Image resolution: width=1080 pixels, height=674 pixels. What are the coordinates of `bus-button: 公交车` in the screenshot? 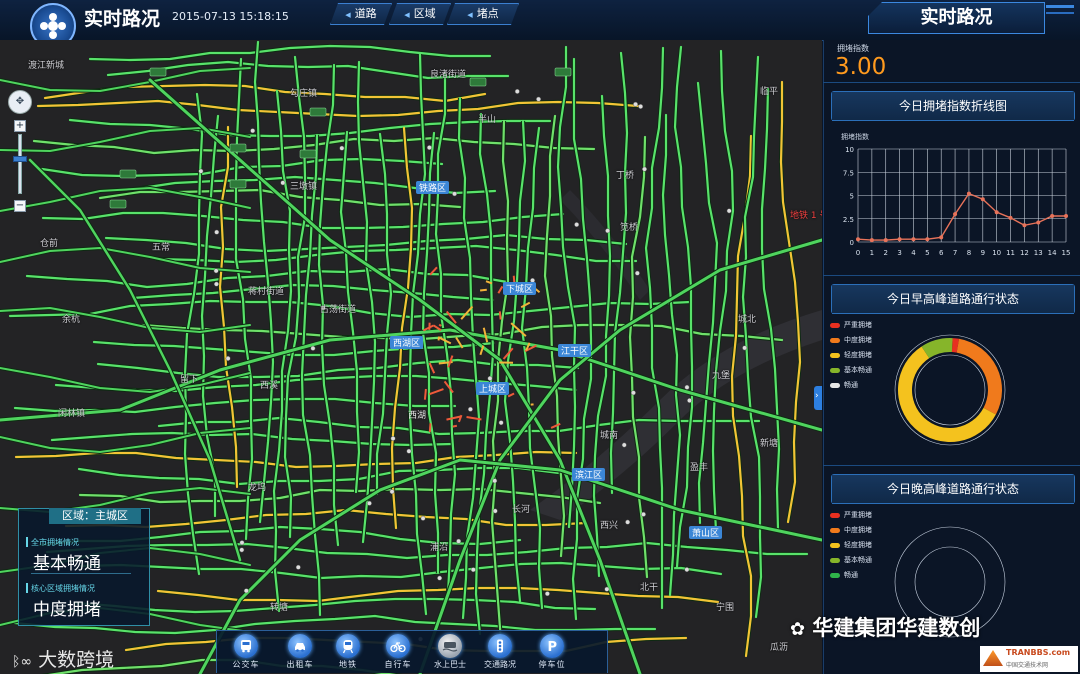 It's located at (246, 652).